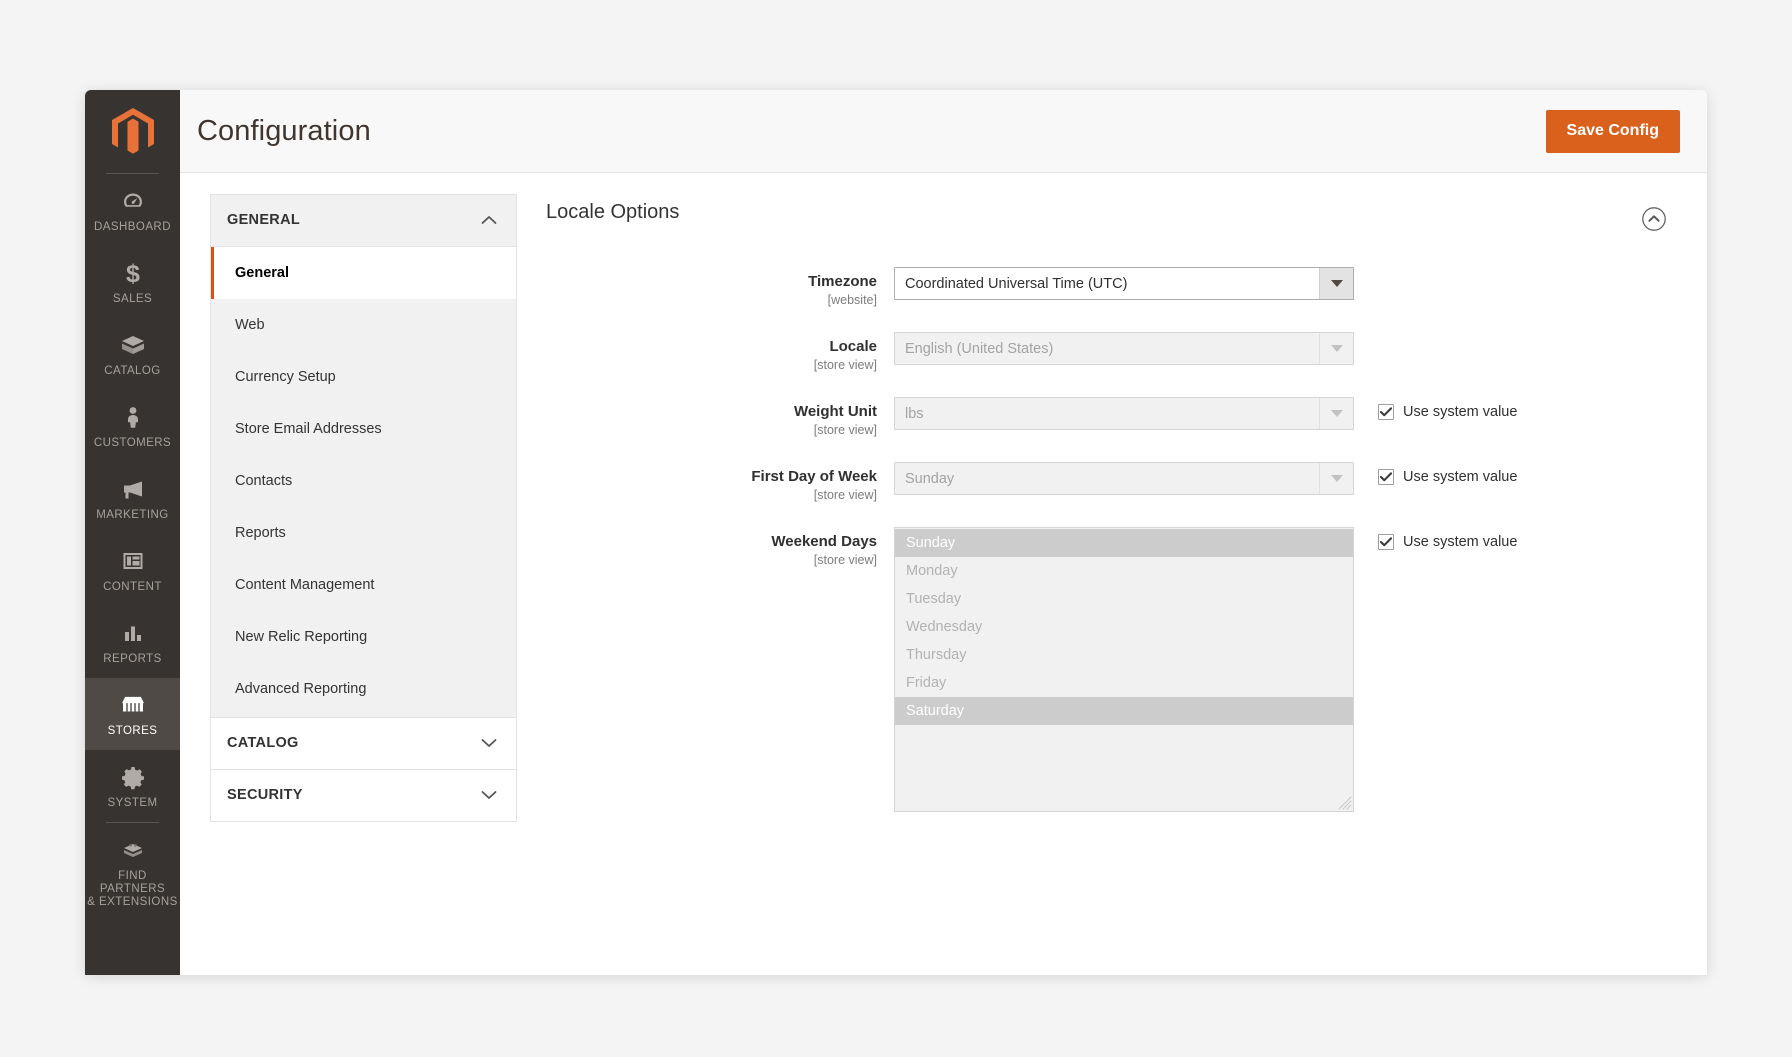  Describe the element at coordinates (845, 560) in the screenshot. I see `field-scope-weekend-days: [store view]` at that location.